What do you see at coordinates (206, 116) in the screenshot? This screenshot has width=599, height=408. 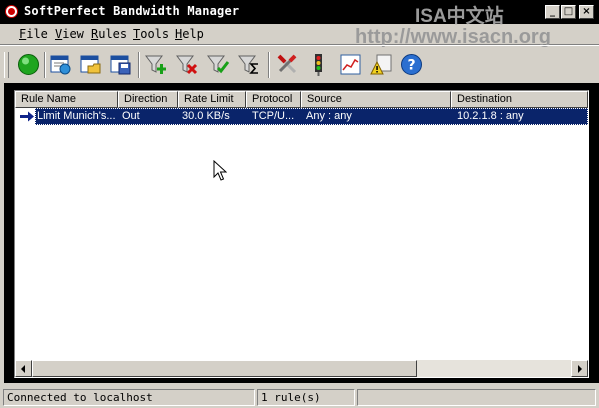 I see `cell-rate-limit: 30.0 KB/s` at bounding box center [206, 116].